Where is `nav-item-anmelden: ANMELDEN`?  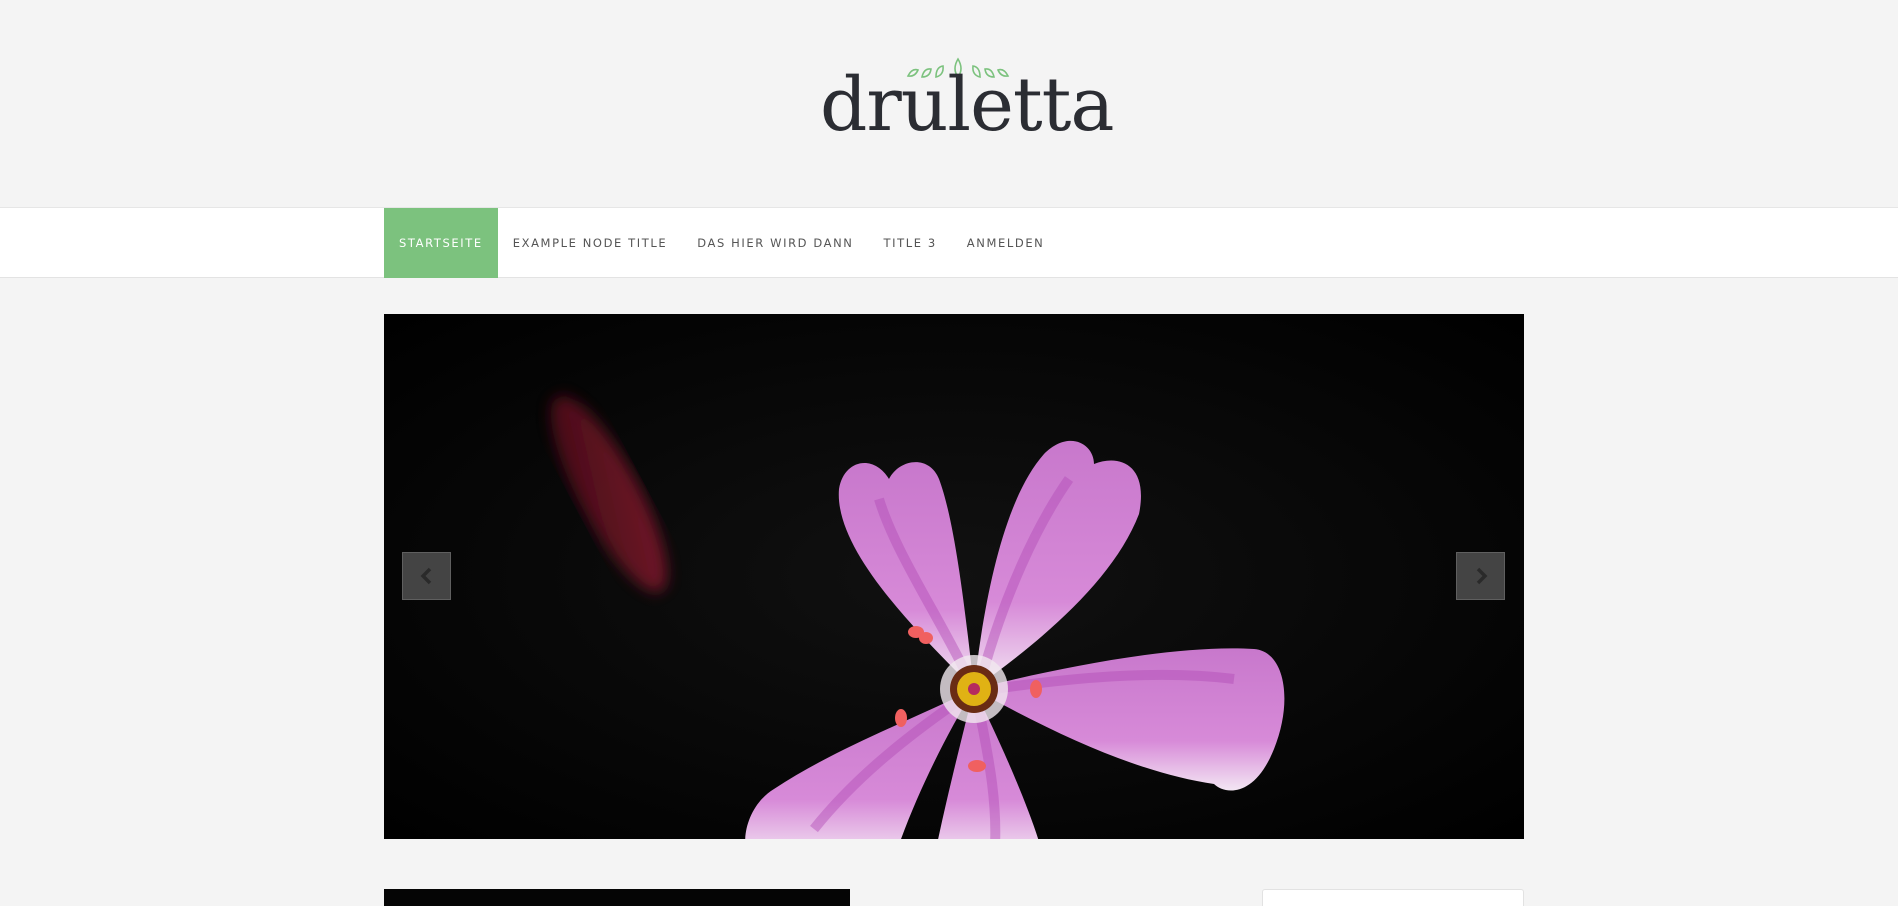
nav-item-anmelden: ANMELDEN is located at coordinates (1006, 243).